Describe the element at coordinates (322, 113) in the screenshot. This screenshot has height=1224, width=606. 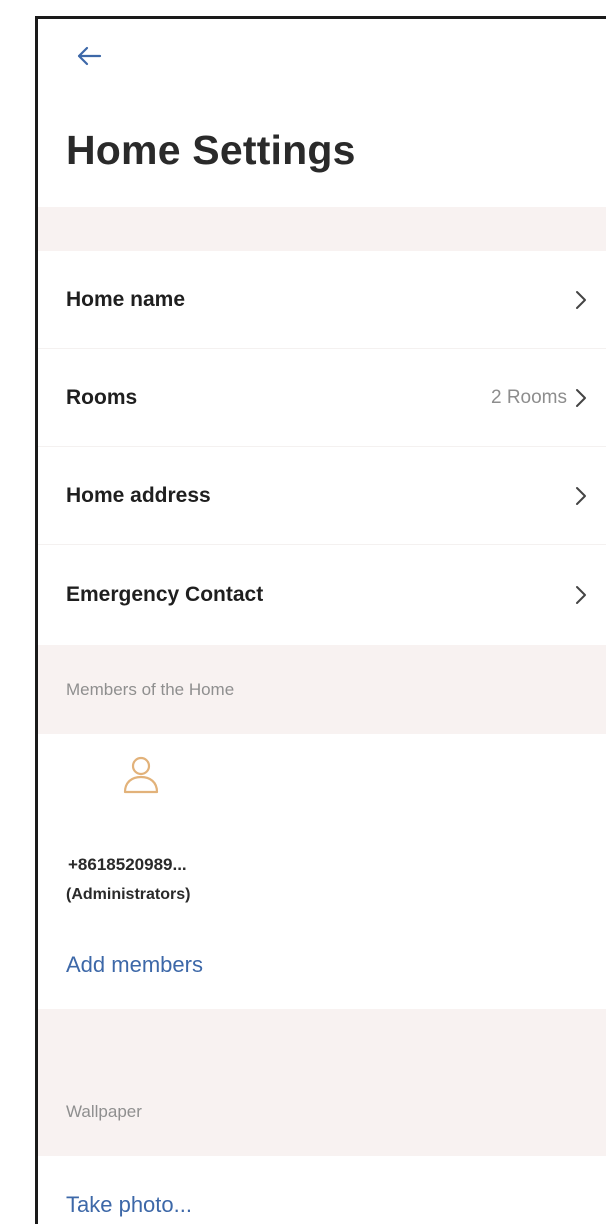
I see `app-header: Home Settings` at that location.